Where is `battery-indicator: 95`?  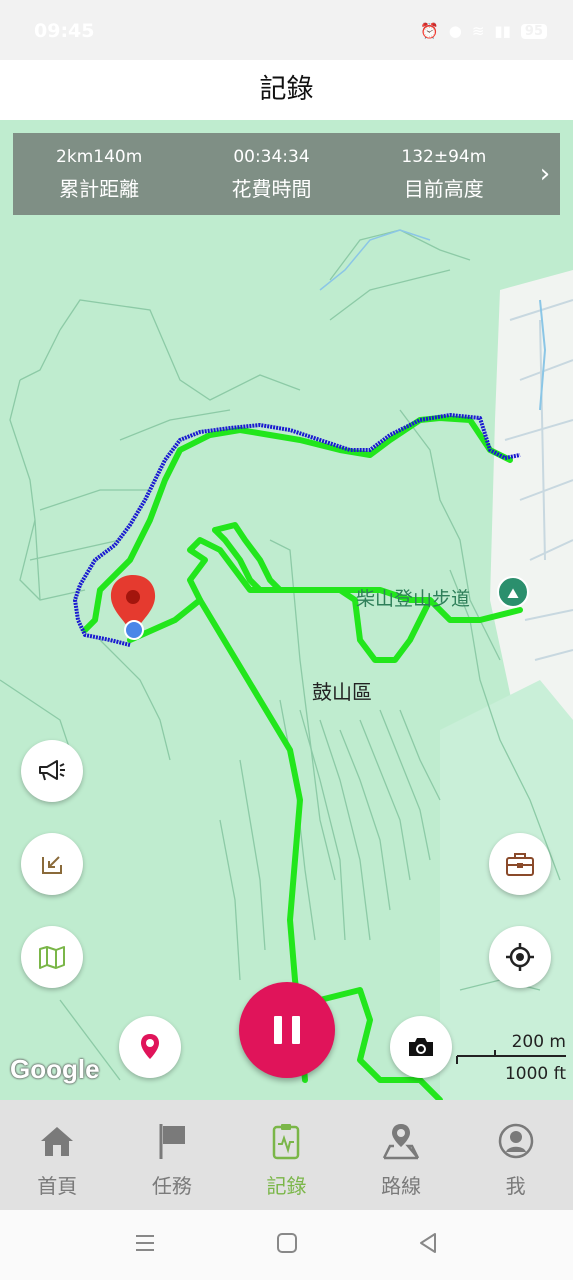
battery-indicator: 95 is located at coordinates (533, 31).